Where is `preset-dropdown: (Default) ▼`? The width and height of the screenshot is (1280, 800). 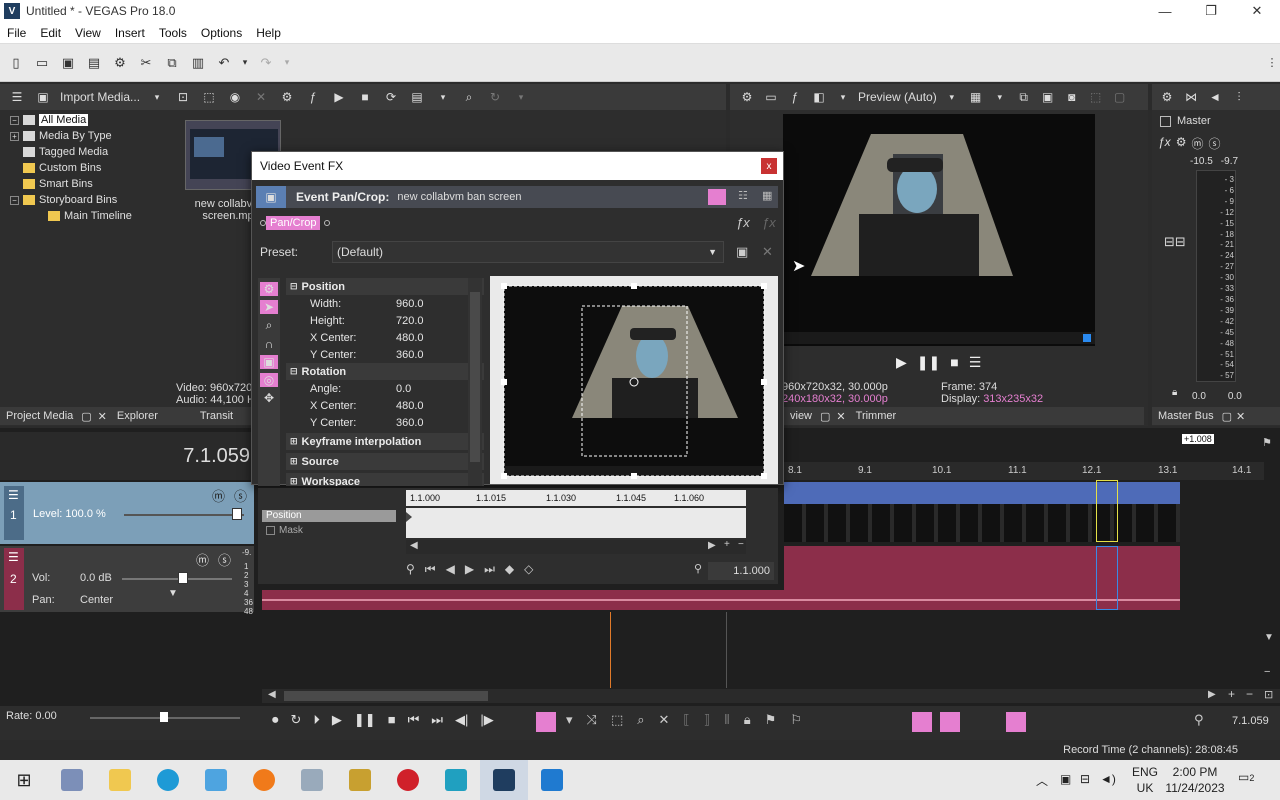
preset-dropdown: (Default) ▼ is located at coordinates (528, 252).